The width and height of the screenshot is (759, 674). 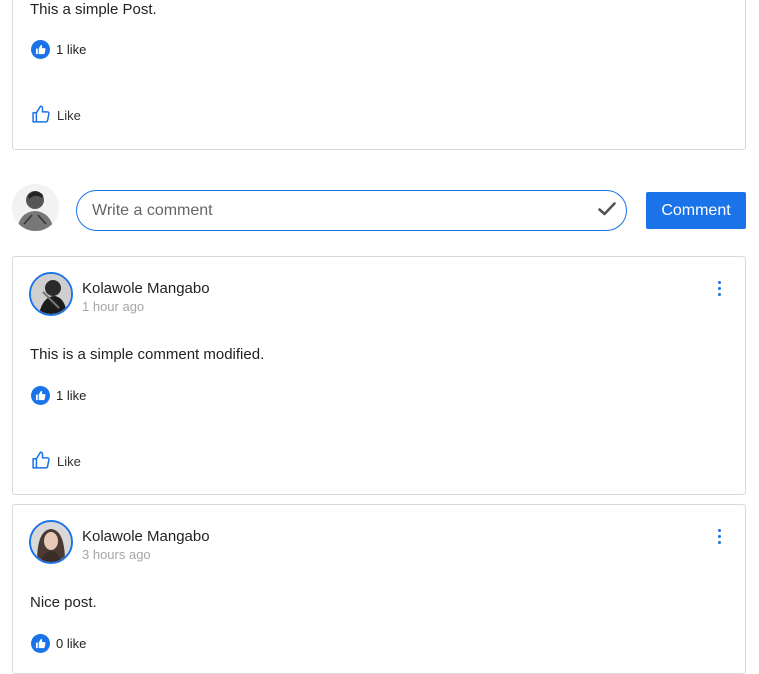 I want to click on comment-like-label: Like, so click(x=69, y=461).